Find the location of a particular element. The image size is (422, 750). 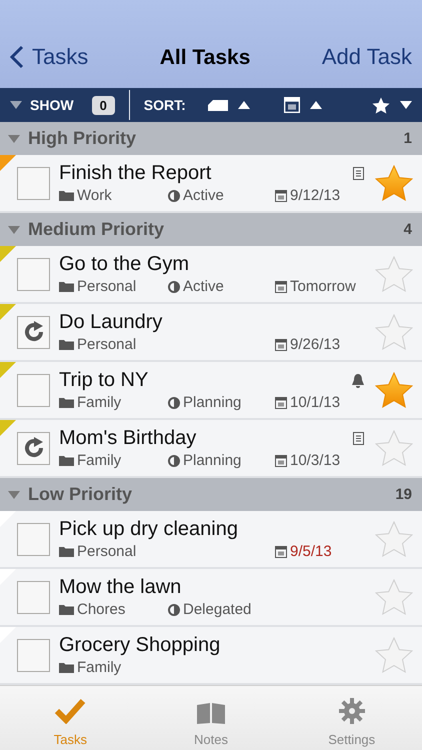

due-date: 9/26/13 is located at coordinates (324, 344).